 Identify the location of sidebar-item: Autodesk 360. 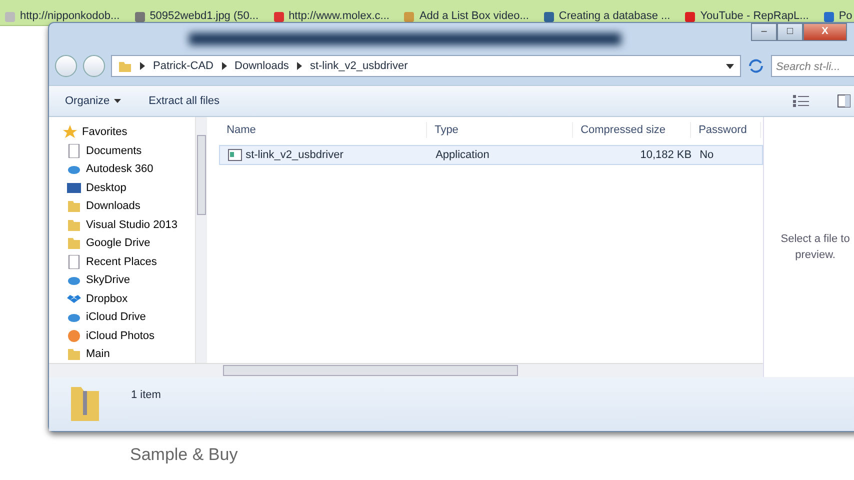
(110, 169).